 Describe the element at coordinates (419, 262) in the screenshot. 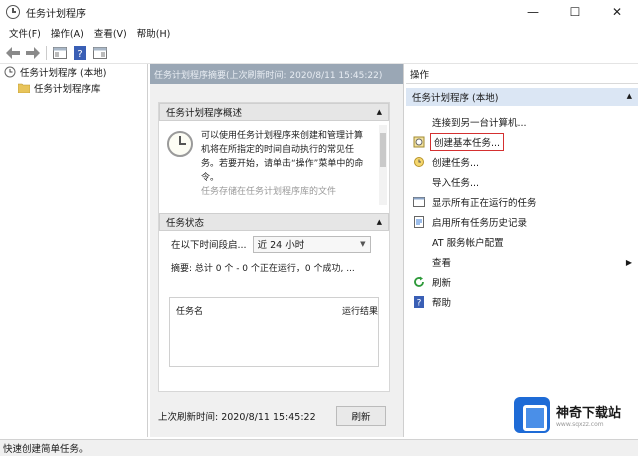

I see `view-icon` at that location.